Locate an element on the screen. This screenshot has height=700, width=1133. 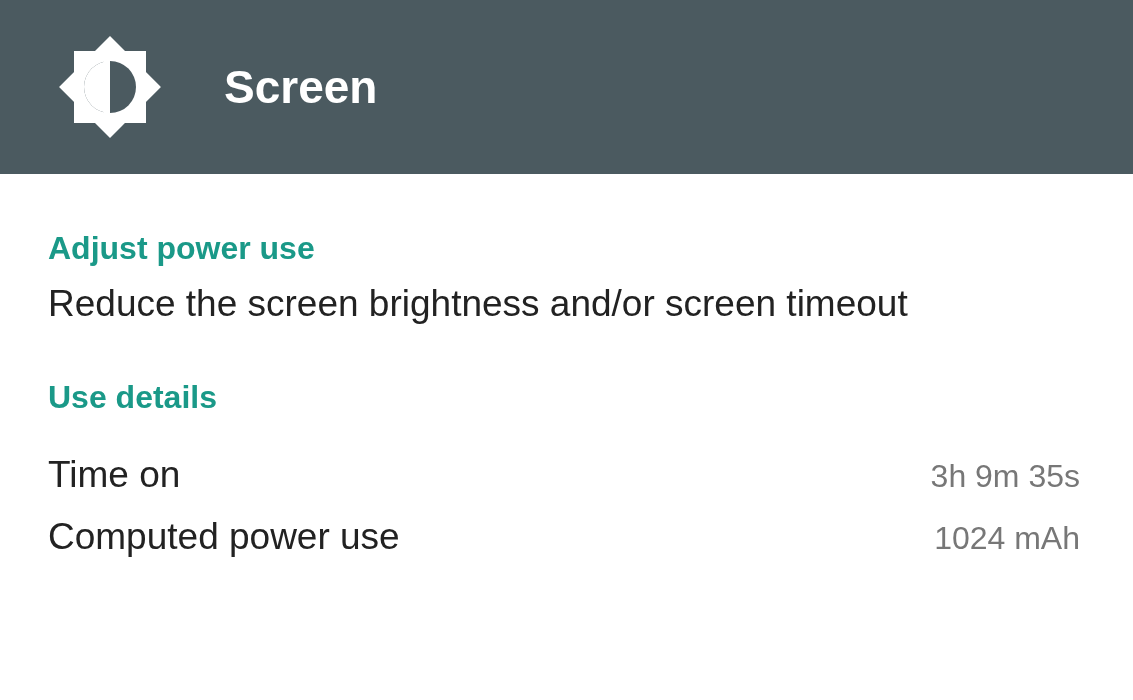
detail-label: Computed power use is located at coordinates (224, 537).